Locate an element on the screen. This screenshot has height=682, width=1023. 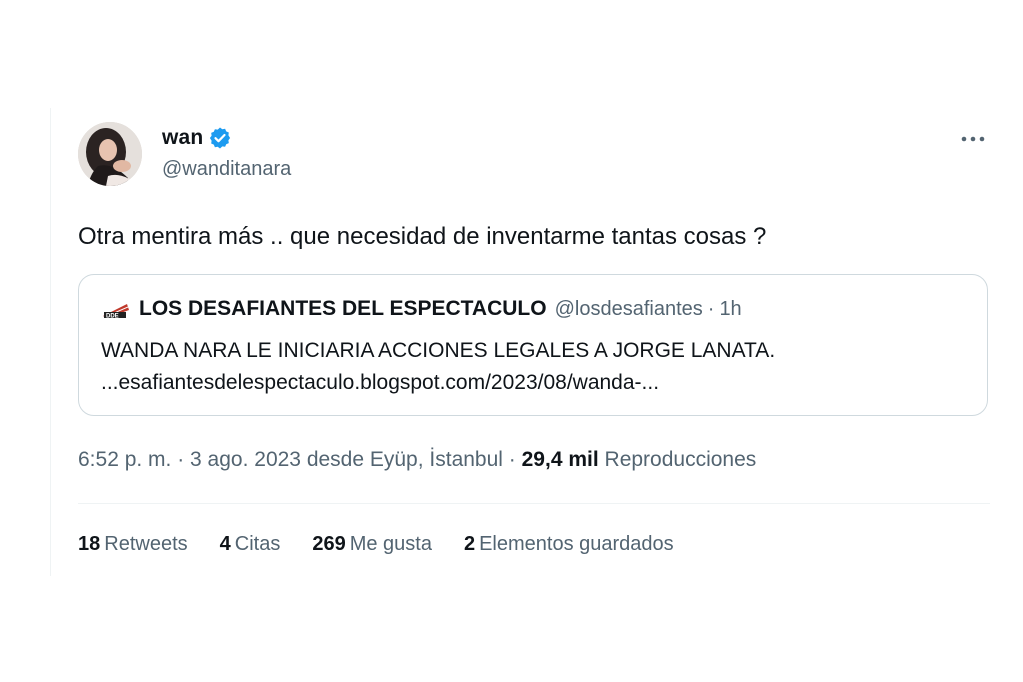
author-name-row: wan is located at coordinates (197, 138).